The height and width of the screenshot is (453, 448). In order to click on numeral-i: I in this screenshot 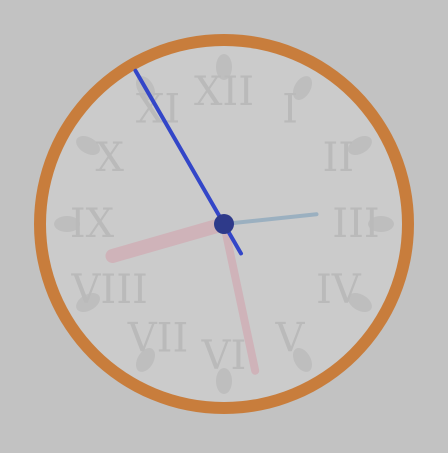, I will do `click(290, 110)`.